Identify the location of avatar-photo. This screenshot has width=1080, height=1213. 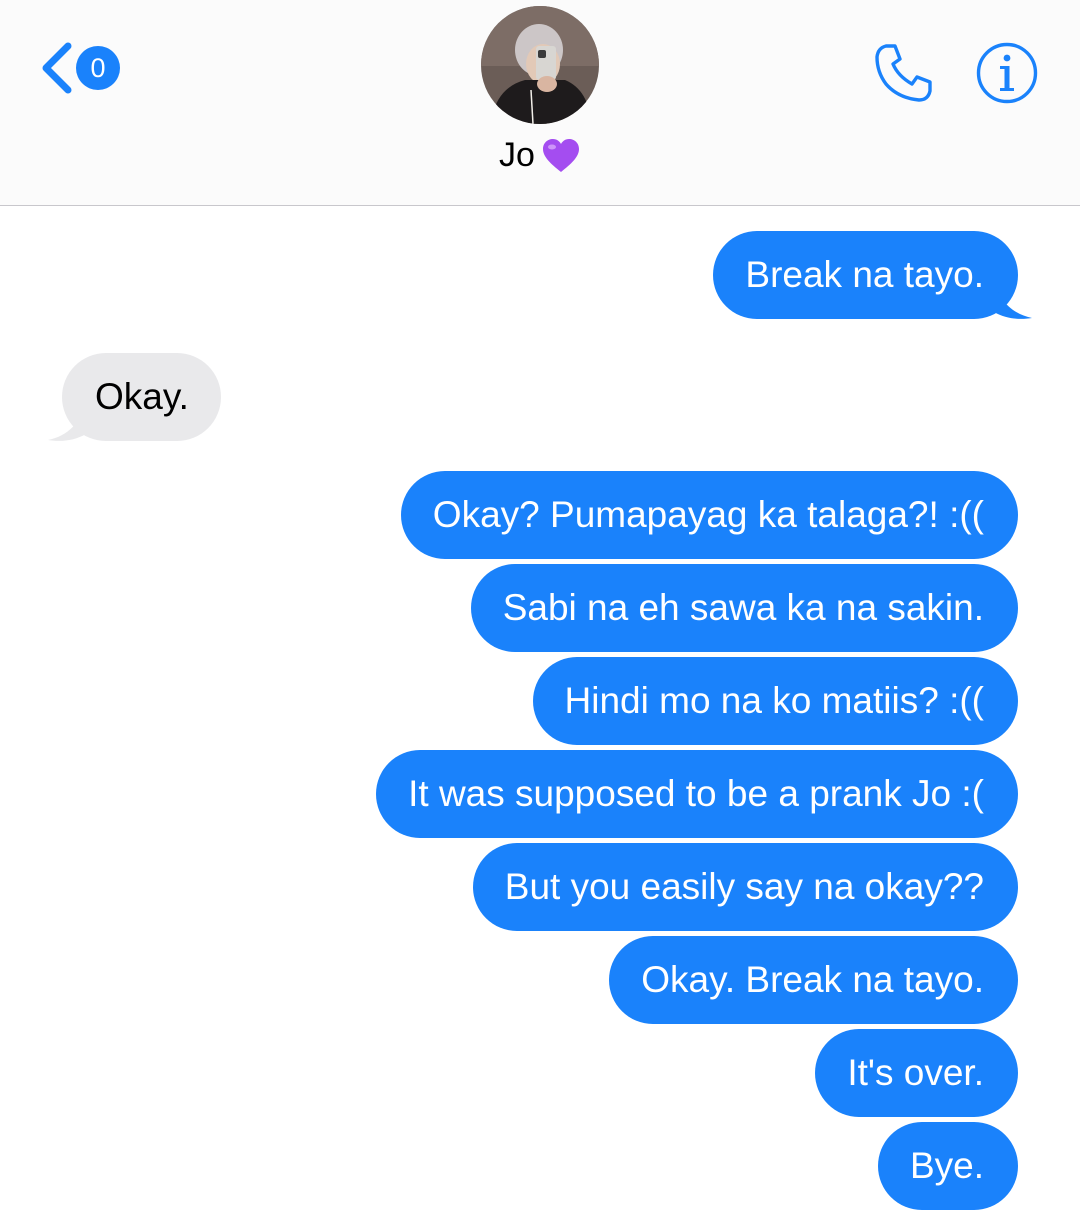
(540, 65).